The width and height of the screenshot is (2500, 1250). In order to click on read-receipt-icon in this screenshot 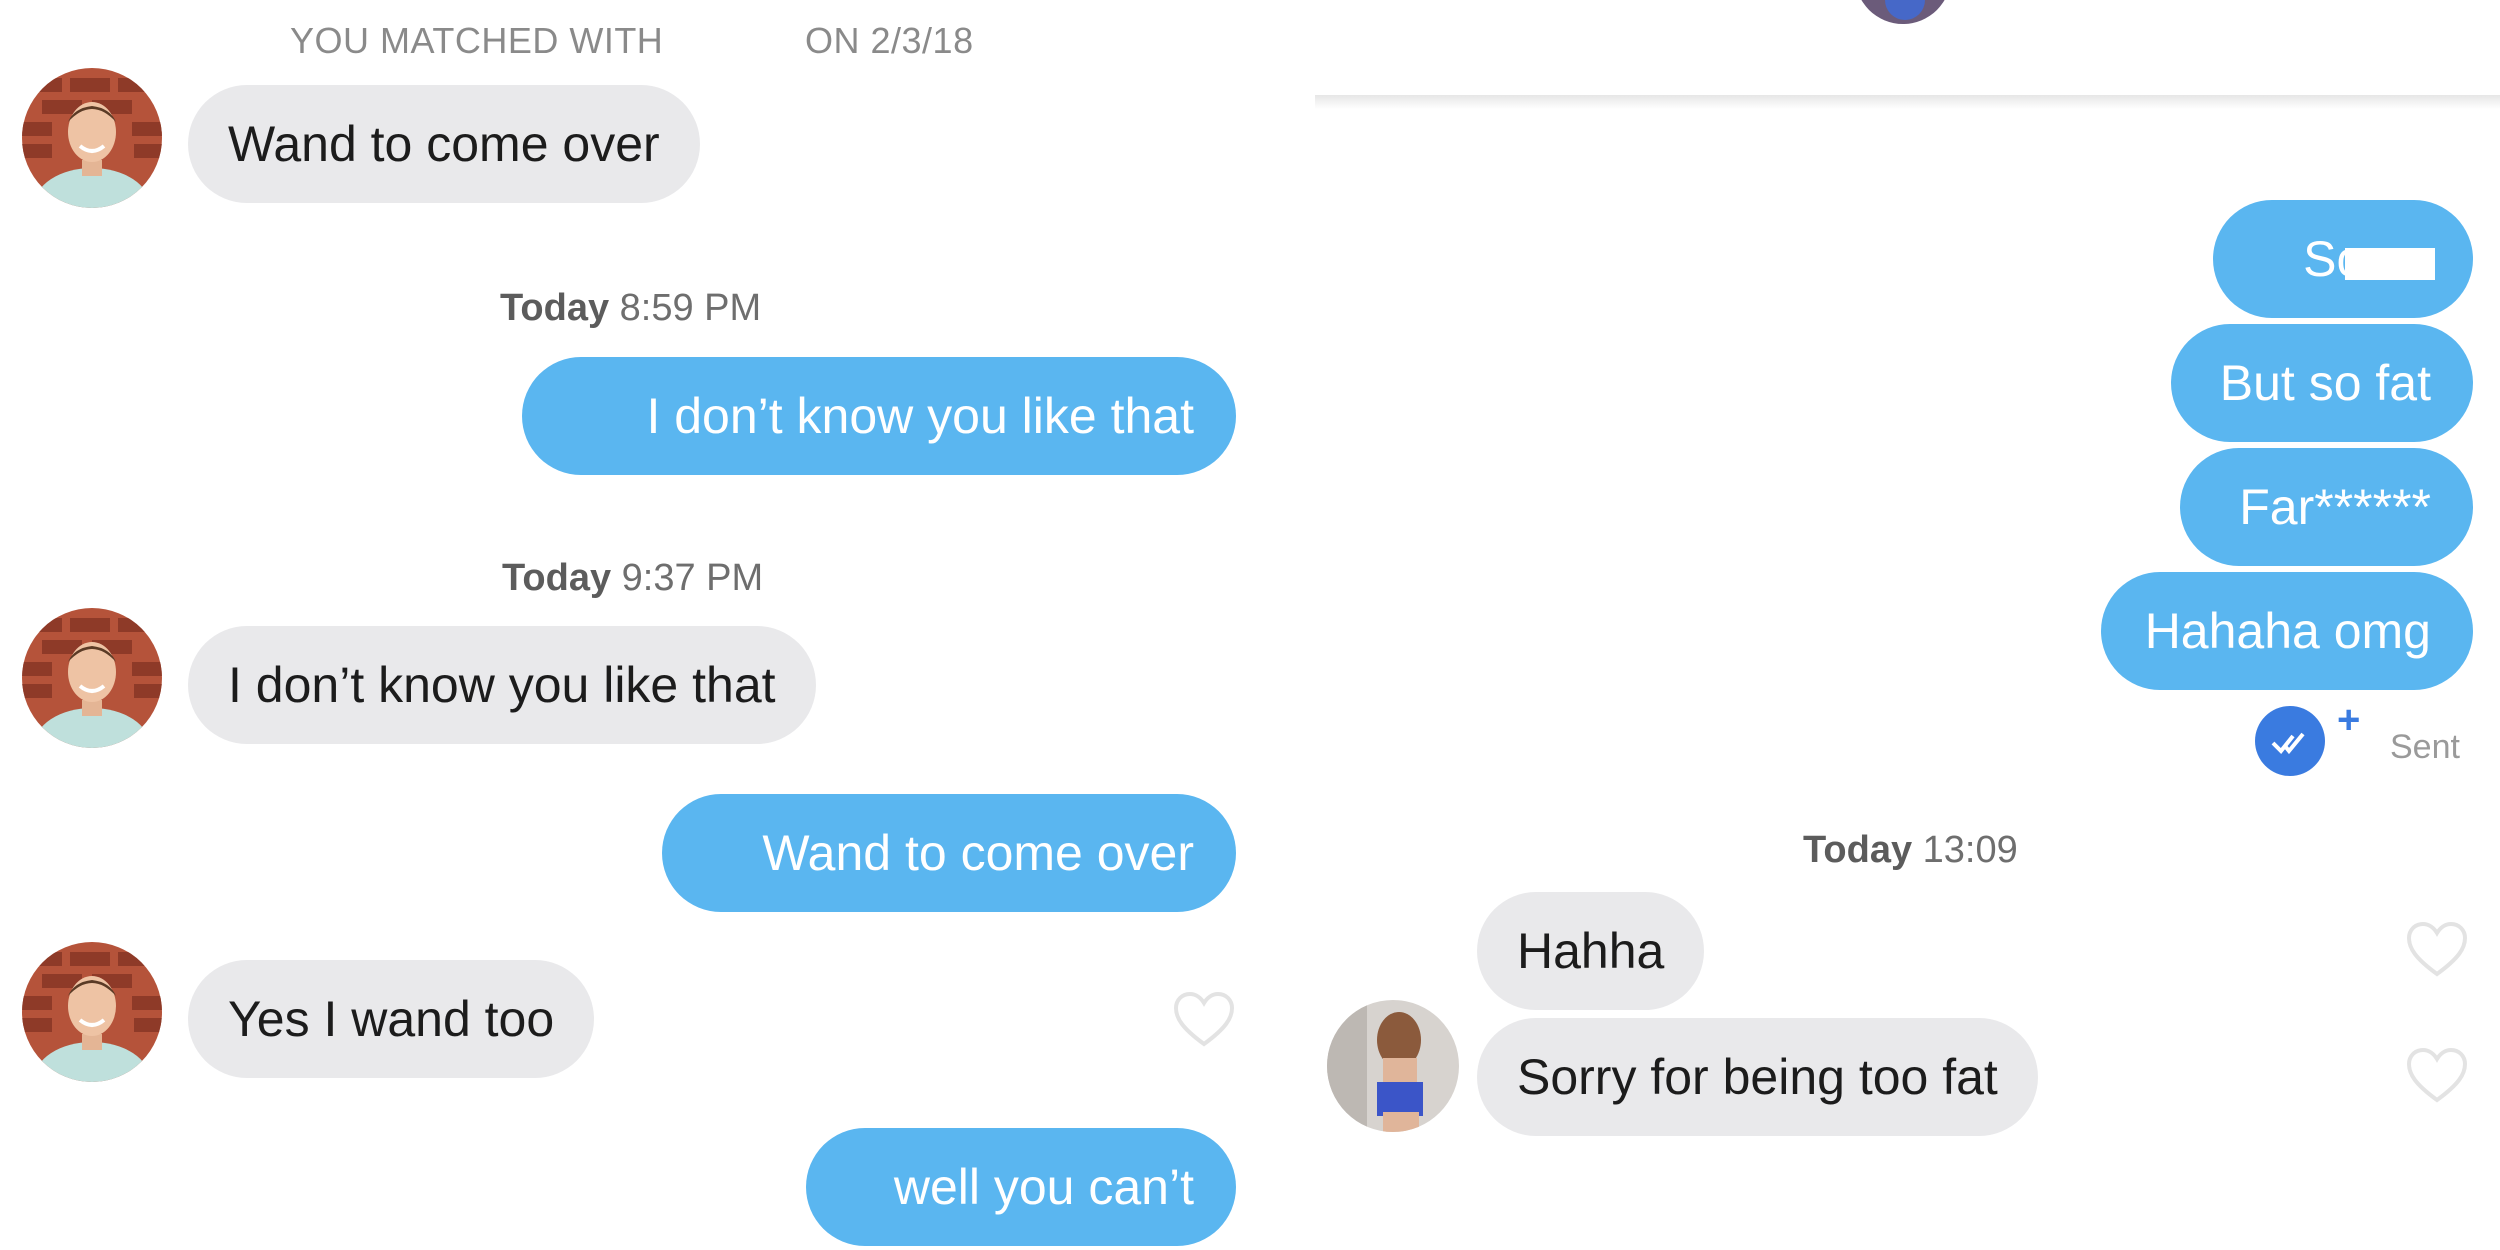, I will do `click(2290, 741)`.